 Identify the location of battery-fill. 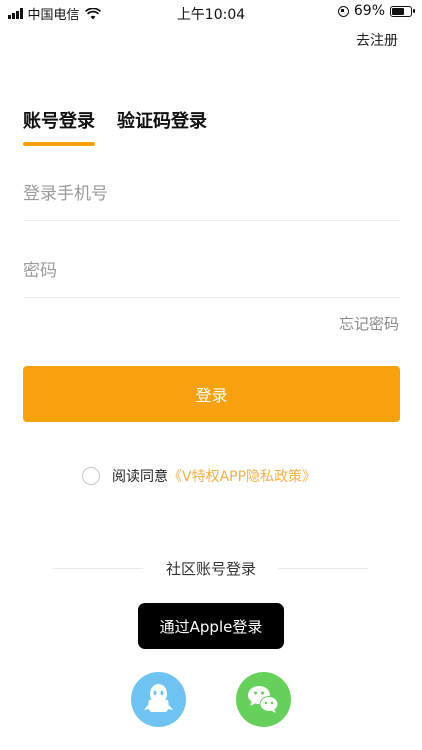
(398, 11).